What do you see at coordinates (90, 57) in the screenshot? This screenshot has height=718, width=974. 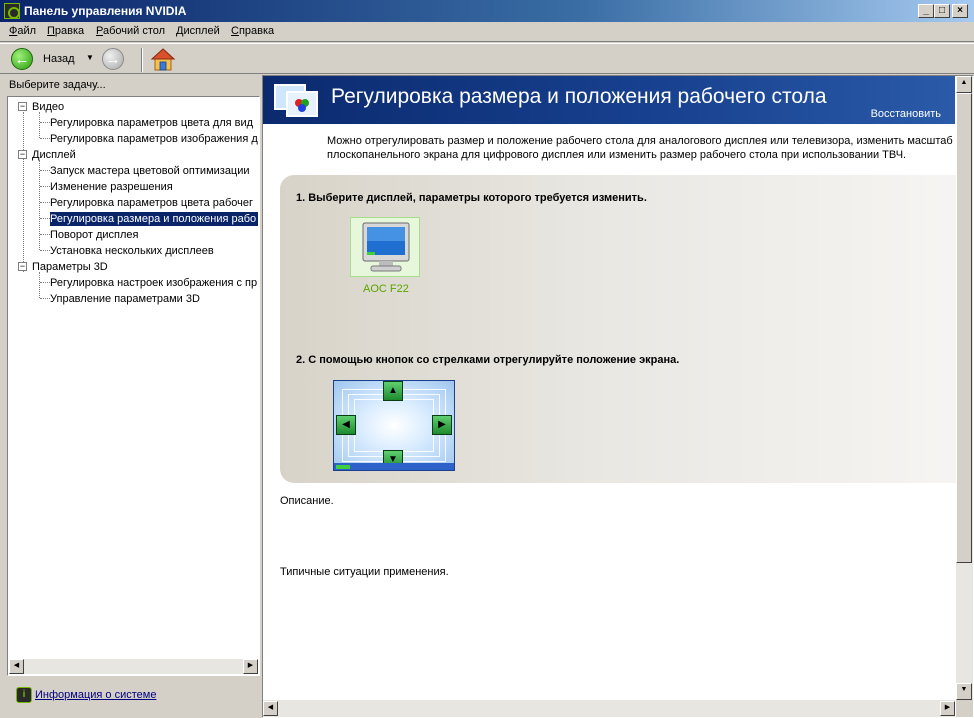 I see `back-dropdown-icon: ▼` at bounding box center [90, 57].